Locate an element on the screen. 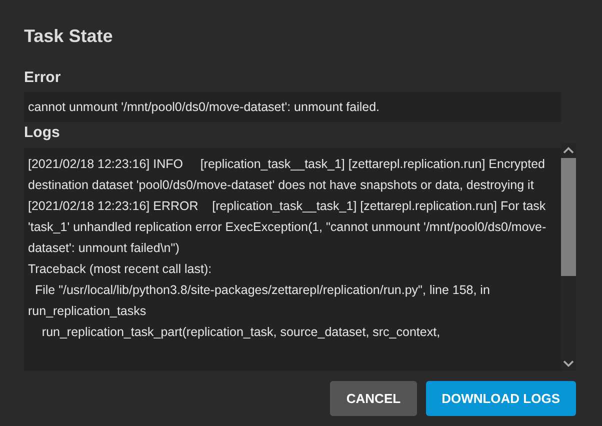  logs-label: Logs is located at coordinates (42, 132).